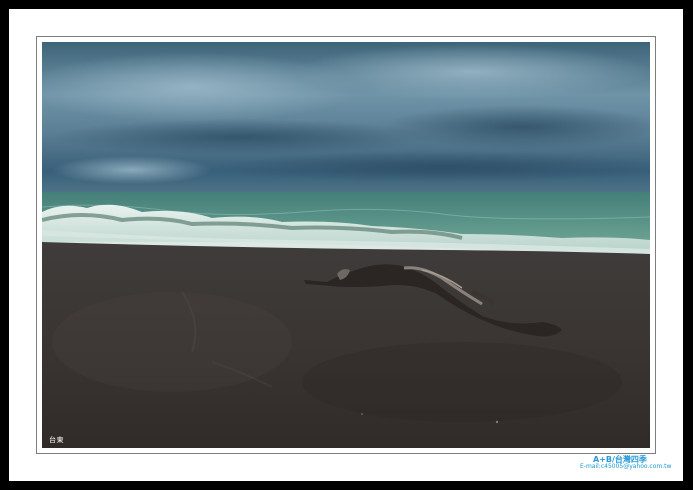 This screenshot has width=693, height=490. I want to click on signature-watermark: A+B/台灣四季 E-mail:c45005@yahoo.com.tw, so click(624, 463).